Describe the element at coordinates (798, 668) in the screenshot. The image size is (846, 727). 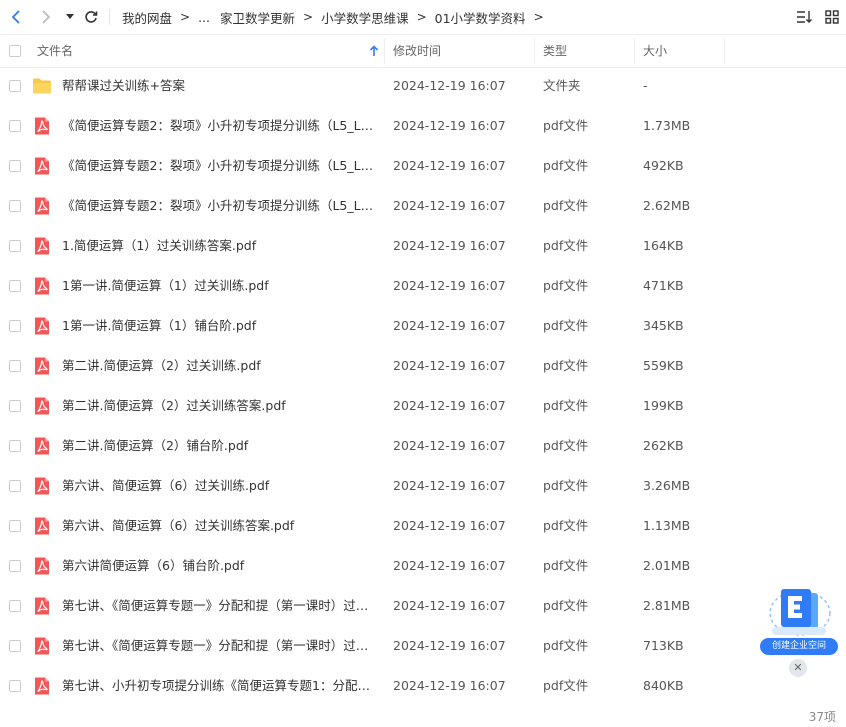
I see `close-icon: ✕` at that location.